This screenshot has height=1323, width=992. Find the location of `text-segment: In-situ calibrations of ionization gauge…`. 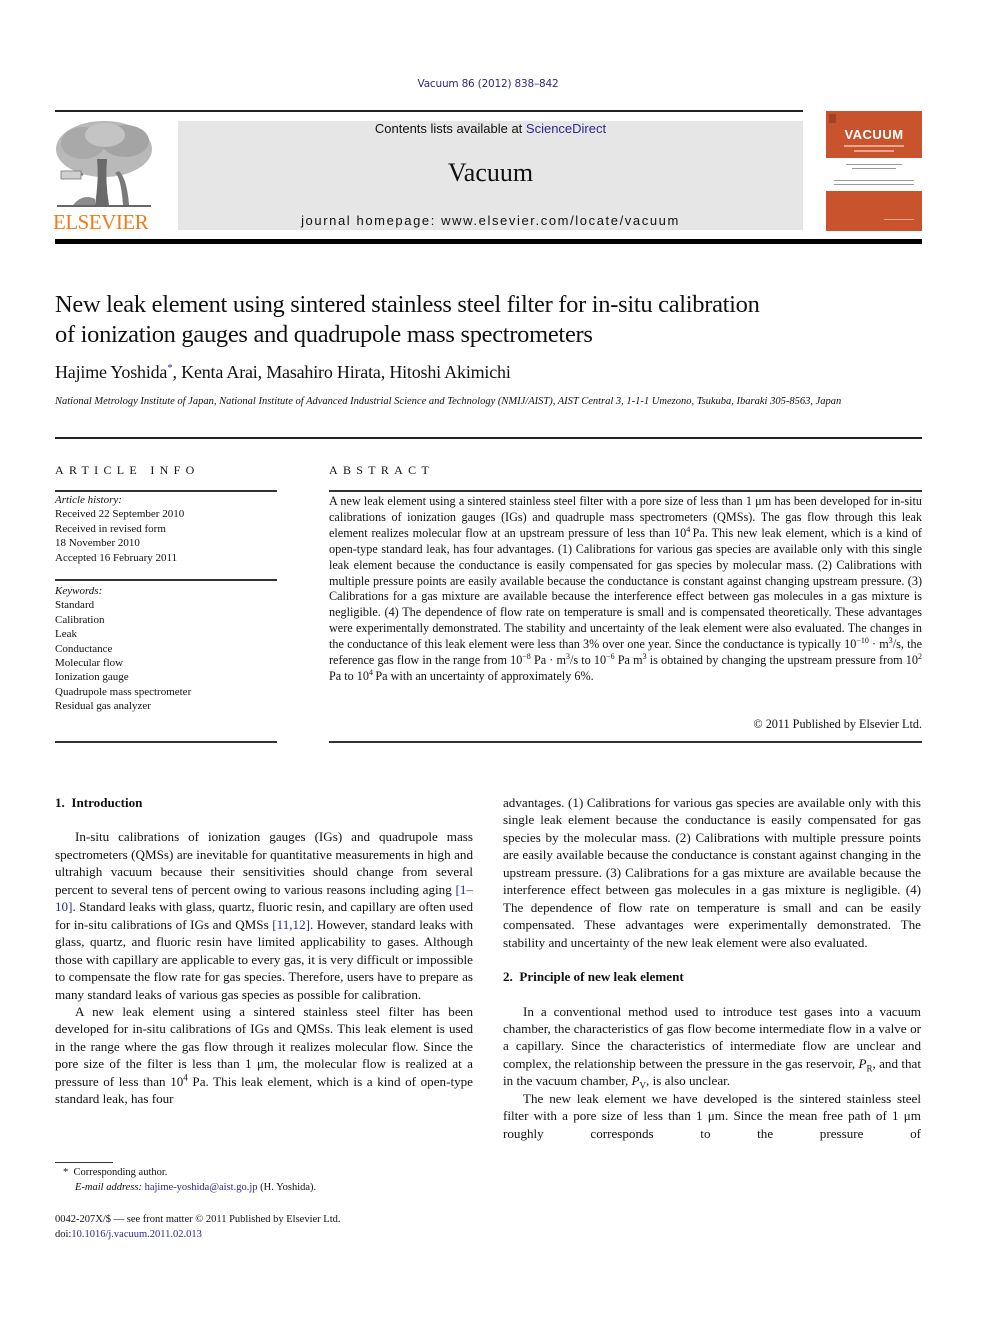

text-segment: In-situ calibrations of ionization gauge… is located at coordinates (264, 863).